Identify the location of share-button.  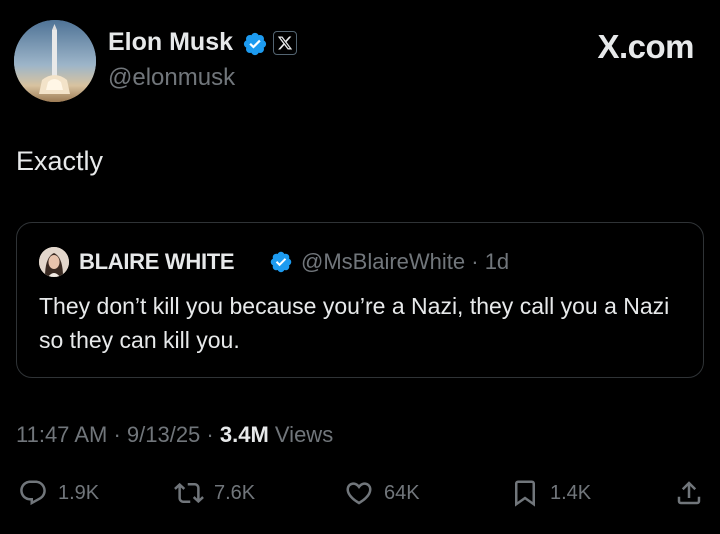
(689, 493).